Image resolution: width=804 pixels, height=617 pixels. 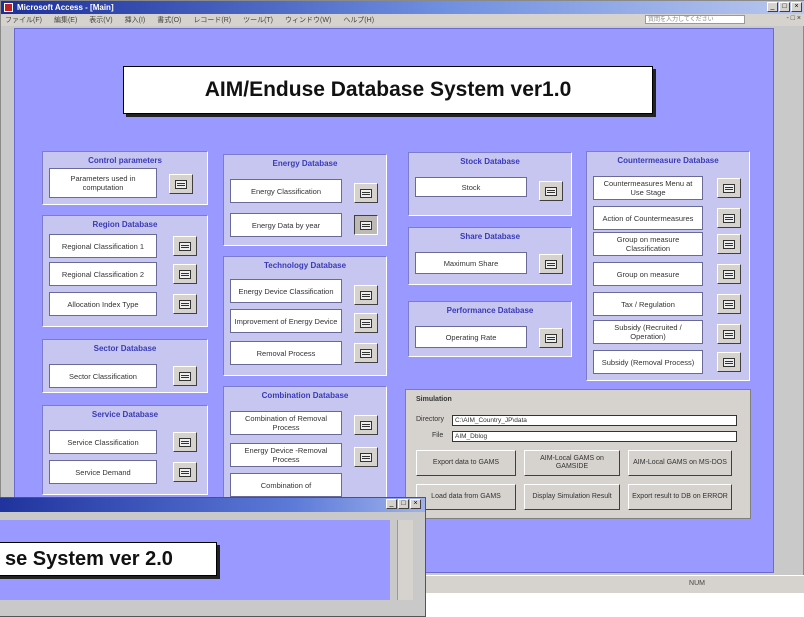 I want to click on regional-classification-1-field: Regional Classification 1, so click(x=103, y=246).